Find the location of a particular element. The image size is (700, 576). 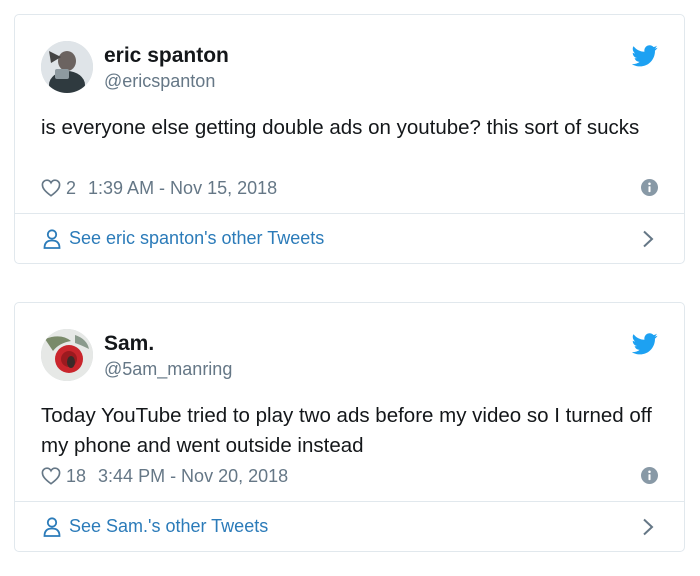

see-other-tweets-label: See eric spanton's other Tweets is located at coordinates (197, 238).